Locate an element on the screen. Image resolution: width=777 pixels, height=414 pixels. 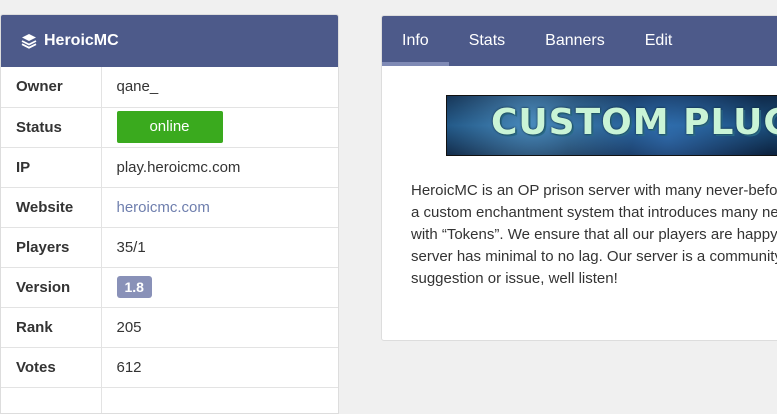
tab-edit: Edit is located at coordinates (659, 41).